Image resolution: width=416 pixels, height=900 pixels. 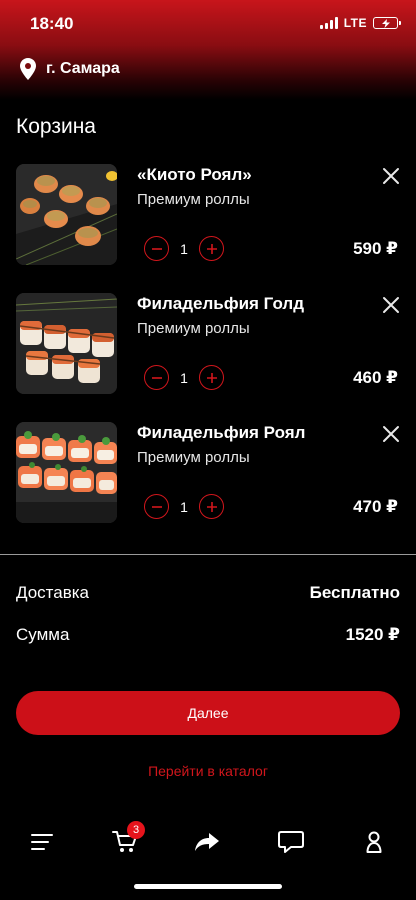 What do you see at coordinates (387, 23) in the screenshot?
I see `battery-charging-icon` at bounding box center [387, 23].